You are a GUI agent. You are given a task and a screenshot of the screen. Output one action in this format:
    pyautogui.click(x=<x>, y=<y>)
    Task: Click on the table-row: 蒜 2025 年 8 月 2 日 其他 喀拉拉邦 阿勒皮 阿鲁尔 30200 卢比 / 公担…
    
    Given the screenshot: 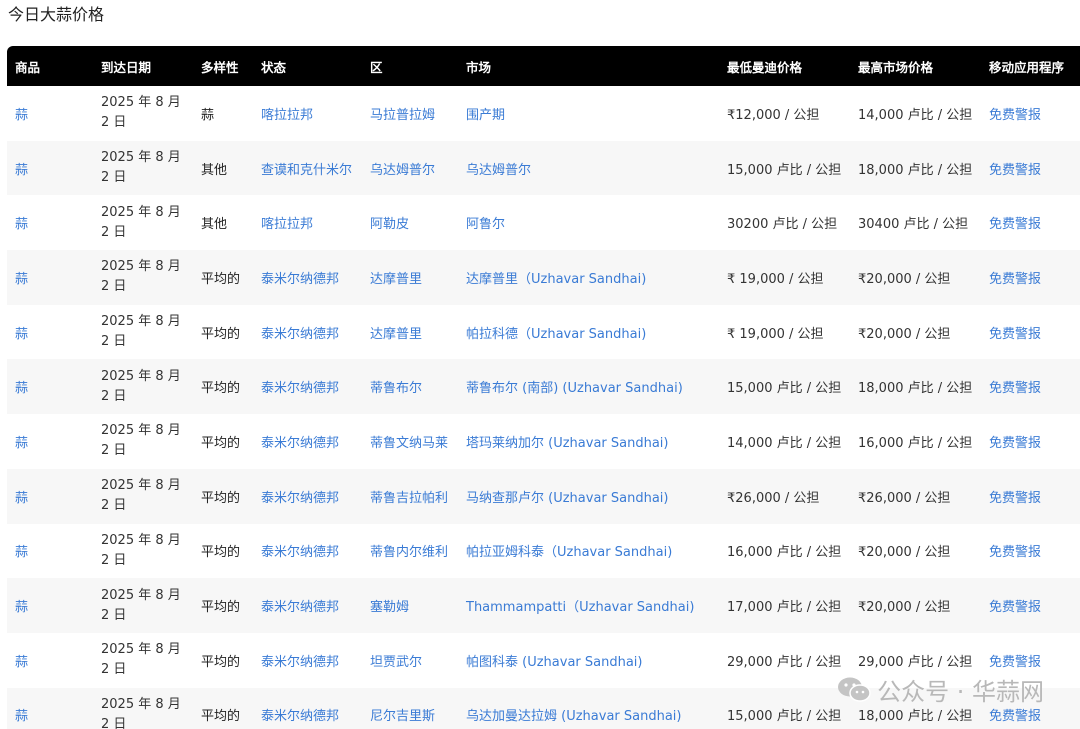 What is the action you would take?
    pyautogui.click(x=543, y=222)
    